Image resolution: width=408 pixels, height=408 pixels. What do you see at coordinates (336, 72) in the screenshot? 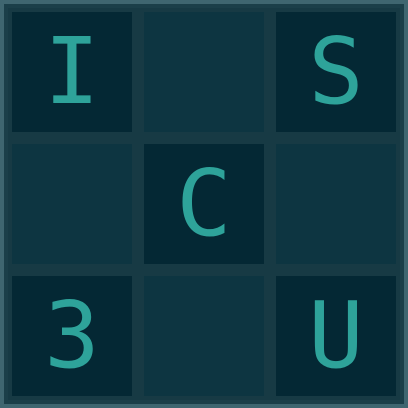
I see `cell-r1-c3: S` at bounding box center [336, 72].